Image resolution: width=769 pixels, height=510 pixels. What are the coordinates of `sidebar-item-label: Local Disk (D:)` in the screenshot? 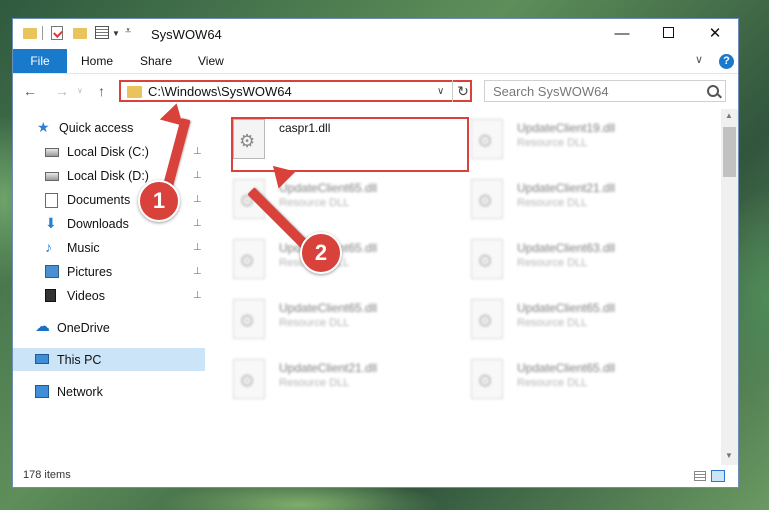 It's located at (108, 176).